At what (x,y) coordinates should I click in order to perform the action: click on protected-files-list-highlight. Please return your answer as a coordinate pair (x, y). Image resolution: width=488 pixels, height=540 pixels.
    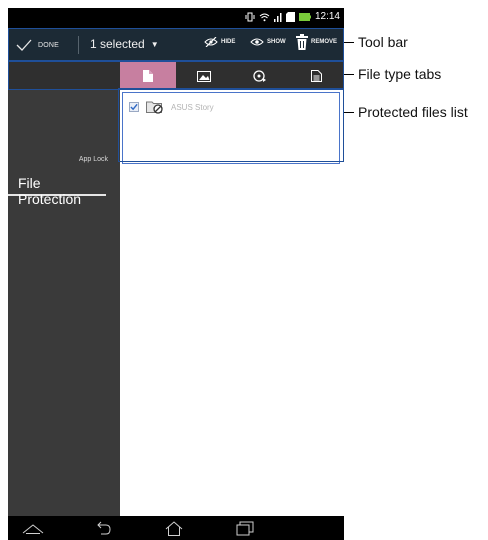
    Looking at the image, I should click on (231, 125).